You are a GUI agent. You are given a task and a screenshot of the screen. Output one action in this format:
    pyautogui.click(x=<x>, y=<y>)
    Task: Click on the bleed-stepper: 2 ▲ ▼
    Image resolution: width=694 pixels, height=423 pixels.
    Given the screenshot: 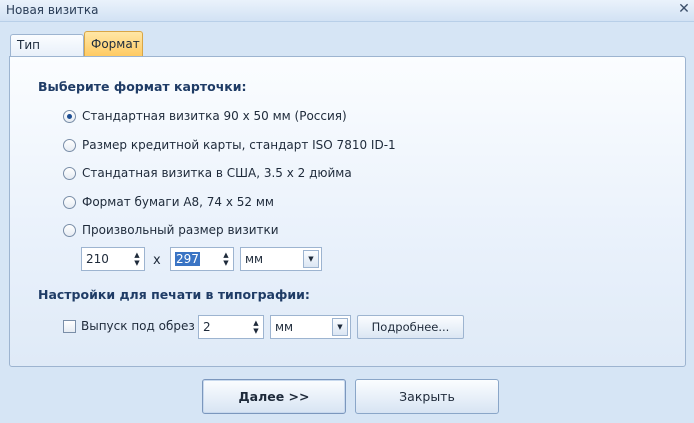 What is the action you would take?
    pyautogui.click(x=231, y=327)
    